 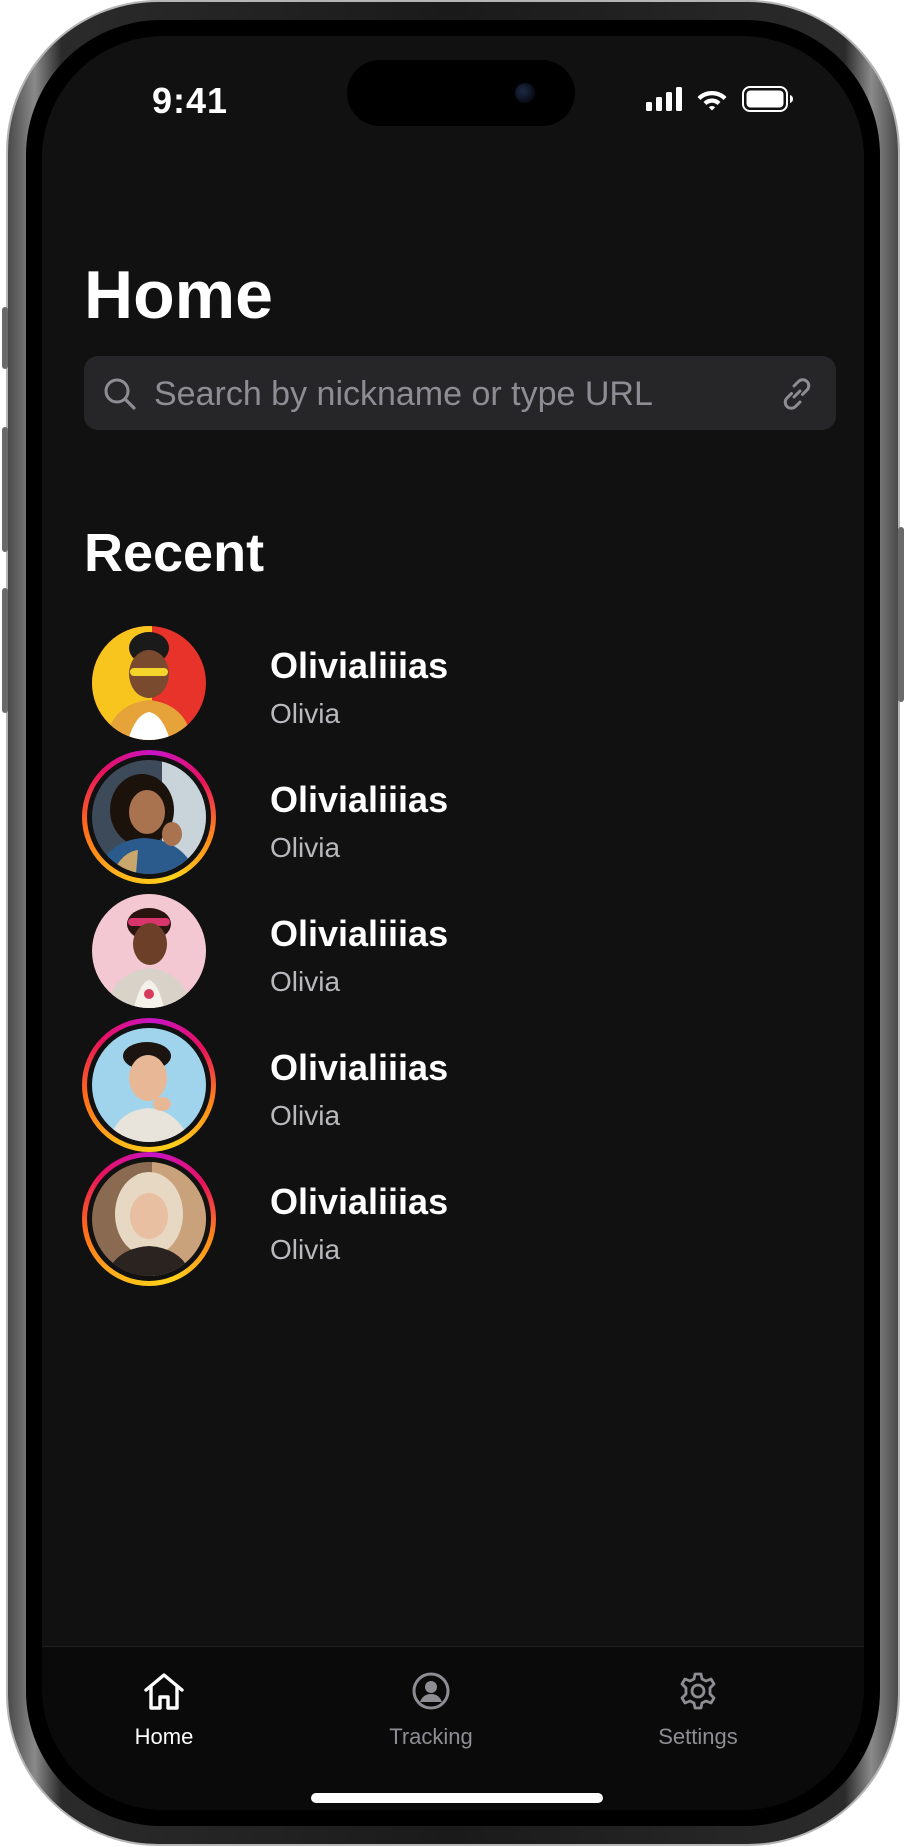 I want to click on home-icon, so click(x=164, y=1691).